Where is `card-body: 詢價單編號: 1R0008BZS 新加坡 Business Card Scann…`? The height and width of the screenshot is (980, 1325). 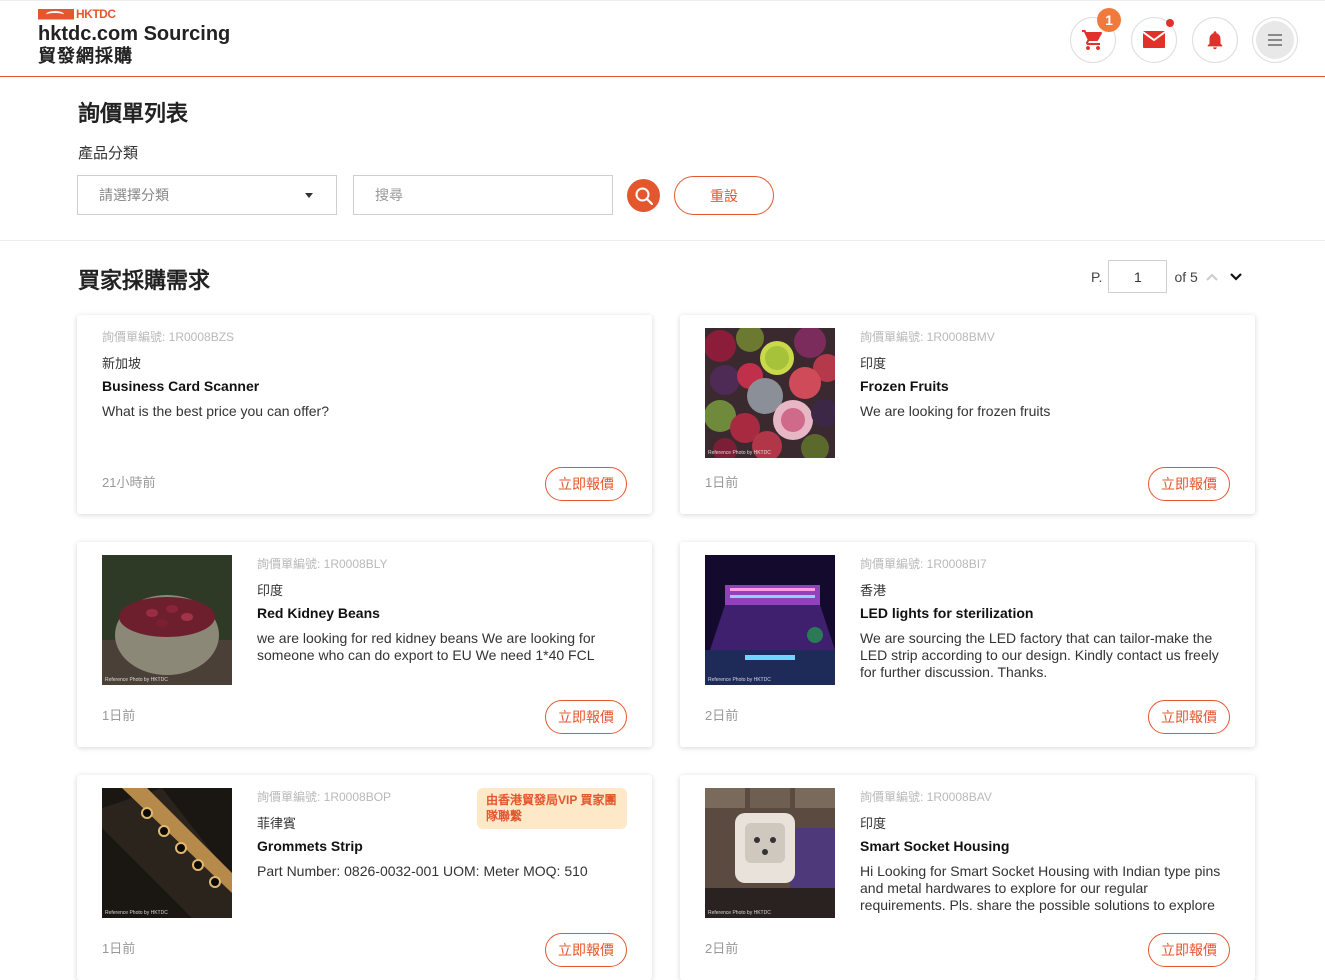
card-body: 詢價單編號: 1R0008BZS 新加坡 Business Card Scann… is located at coordinates (364, 374).